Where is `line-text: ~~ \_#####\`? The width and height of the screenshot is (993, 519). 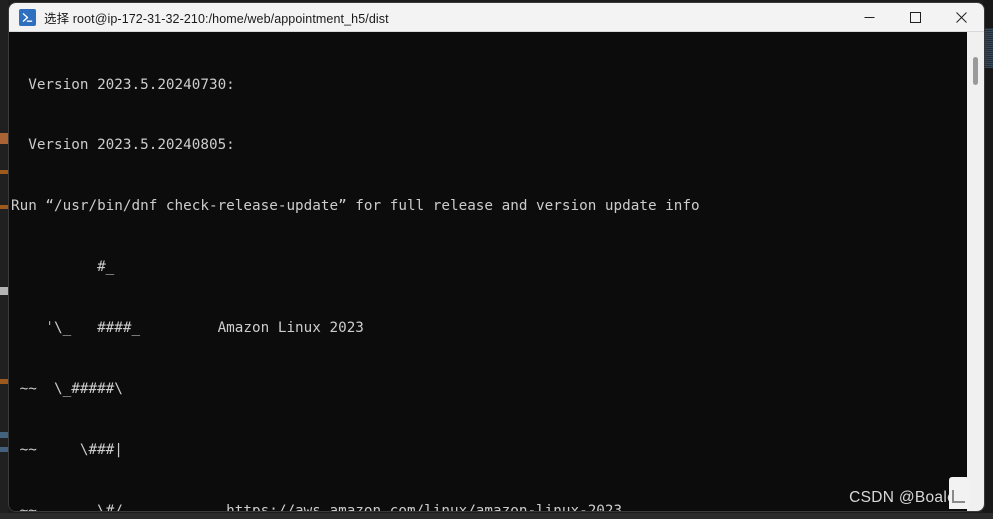
line-text: ~~ \_#####\ is located at coordinates (67, 389).